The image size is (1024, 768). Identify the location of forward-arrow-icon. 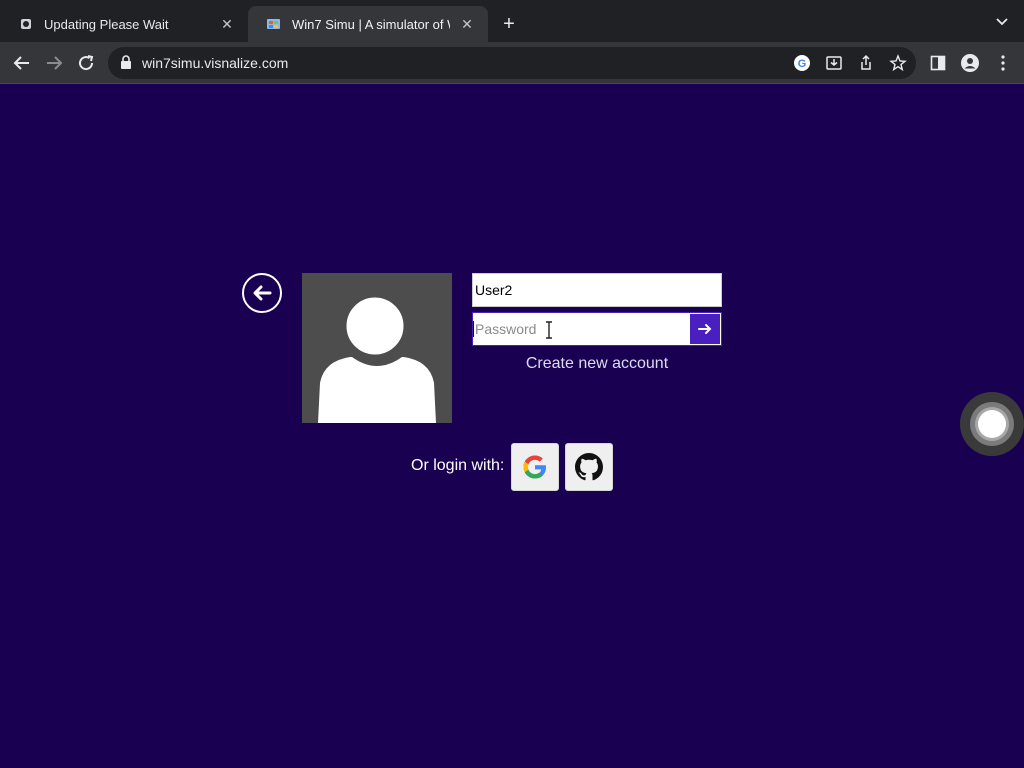
(54, 63).